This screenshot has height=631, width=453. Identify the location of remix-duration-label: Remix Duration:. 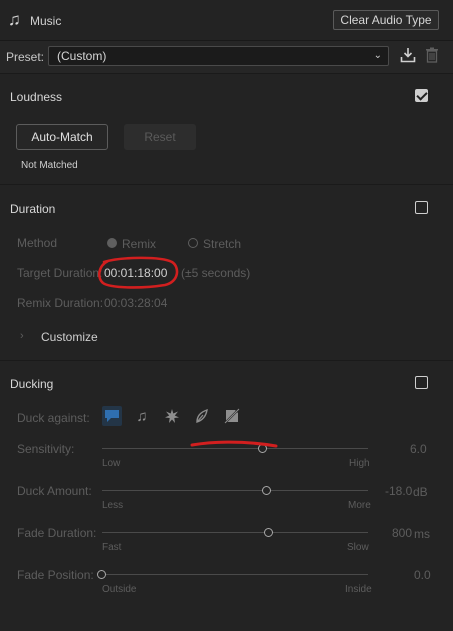
(60, 303).